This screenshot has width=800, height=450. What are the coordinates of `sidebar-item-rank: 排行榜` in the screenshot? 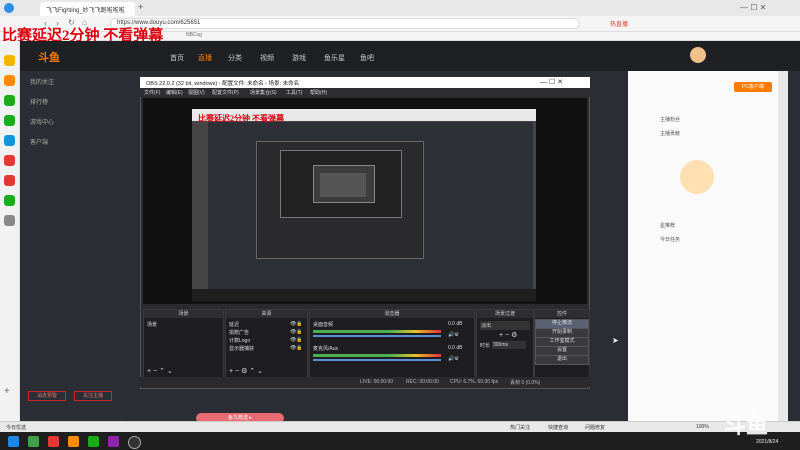 It's located at (39, 101).